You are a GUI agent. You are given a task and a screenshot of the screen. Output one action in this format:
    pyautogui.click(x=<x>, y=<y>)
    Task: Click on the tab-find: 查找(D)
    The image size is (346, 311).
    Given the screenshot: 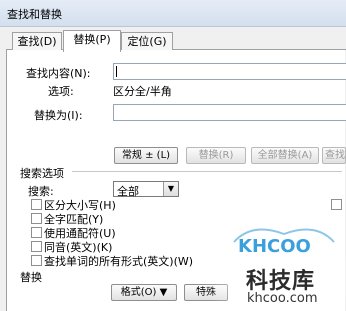 What is the action you would take?
    pyautogui.click(x=37, y=41)
    